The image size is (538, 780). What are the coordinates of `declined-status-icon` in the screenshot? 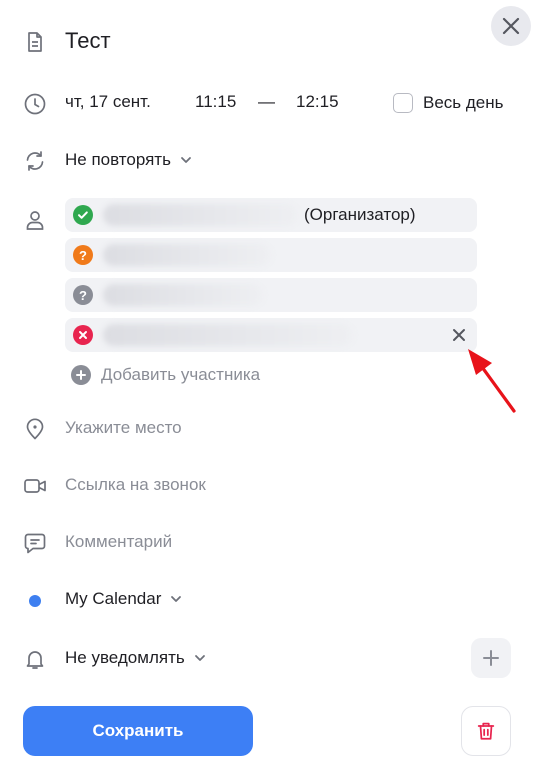 It's located at (83, 335).